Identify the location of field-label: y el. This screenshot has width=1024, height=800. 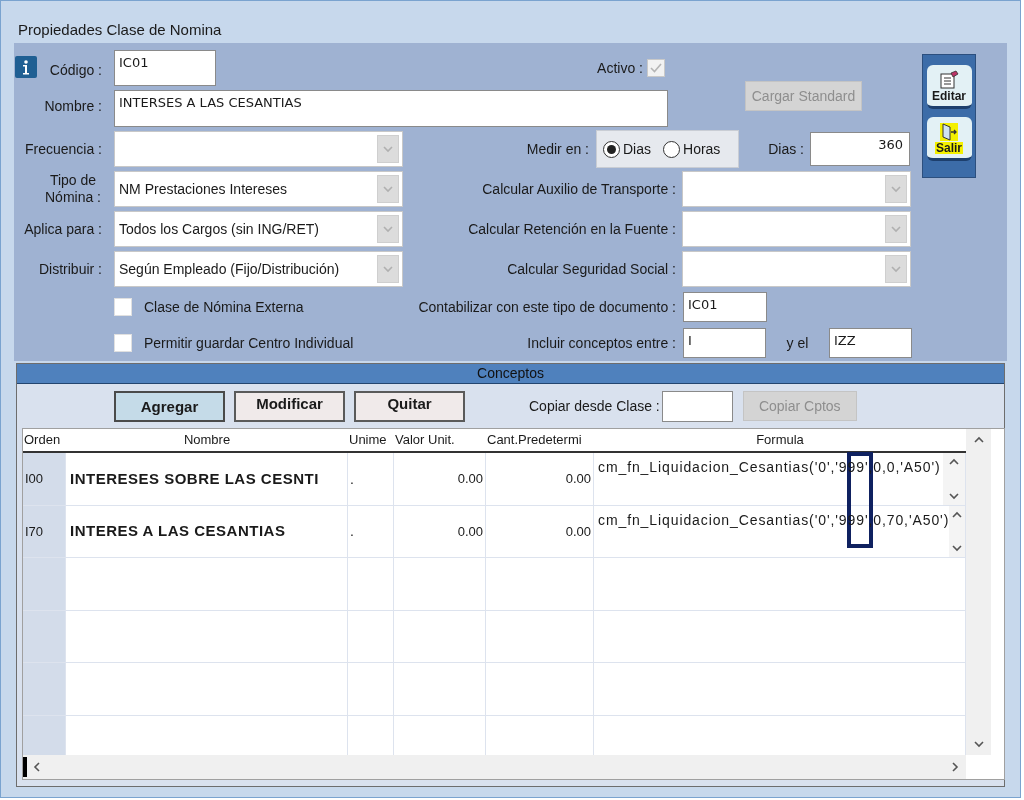
(797, 342).